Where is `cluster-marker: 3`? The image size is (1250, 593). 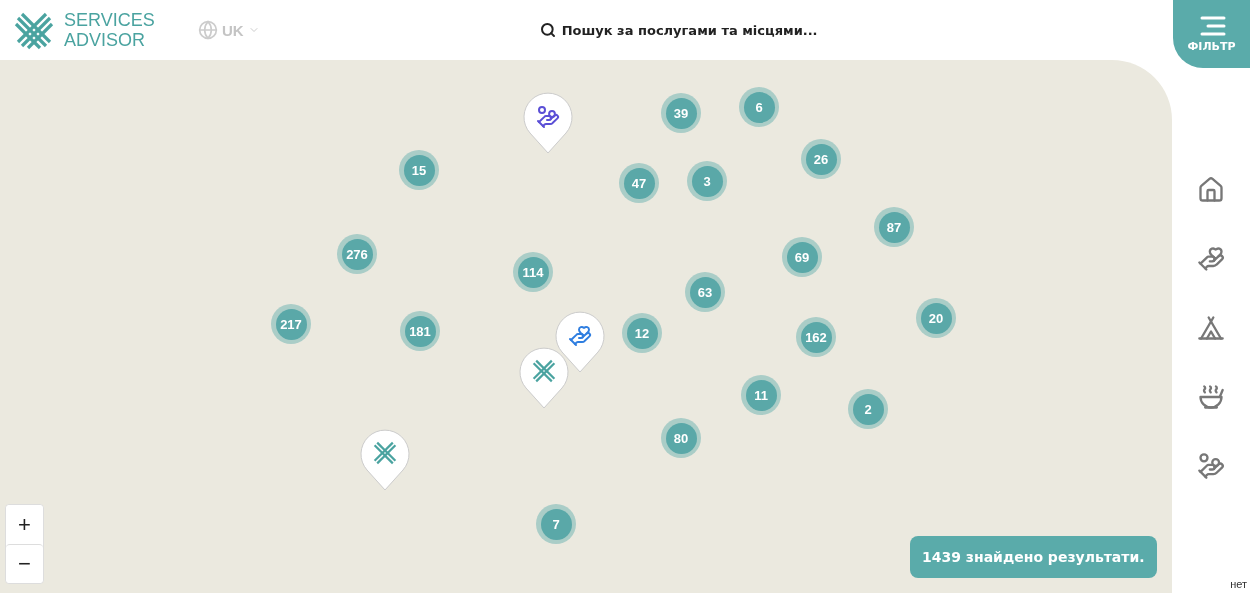 cluster-marker: 3 is located at coordinates (707, 181).